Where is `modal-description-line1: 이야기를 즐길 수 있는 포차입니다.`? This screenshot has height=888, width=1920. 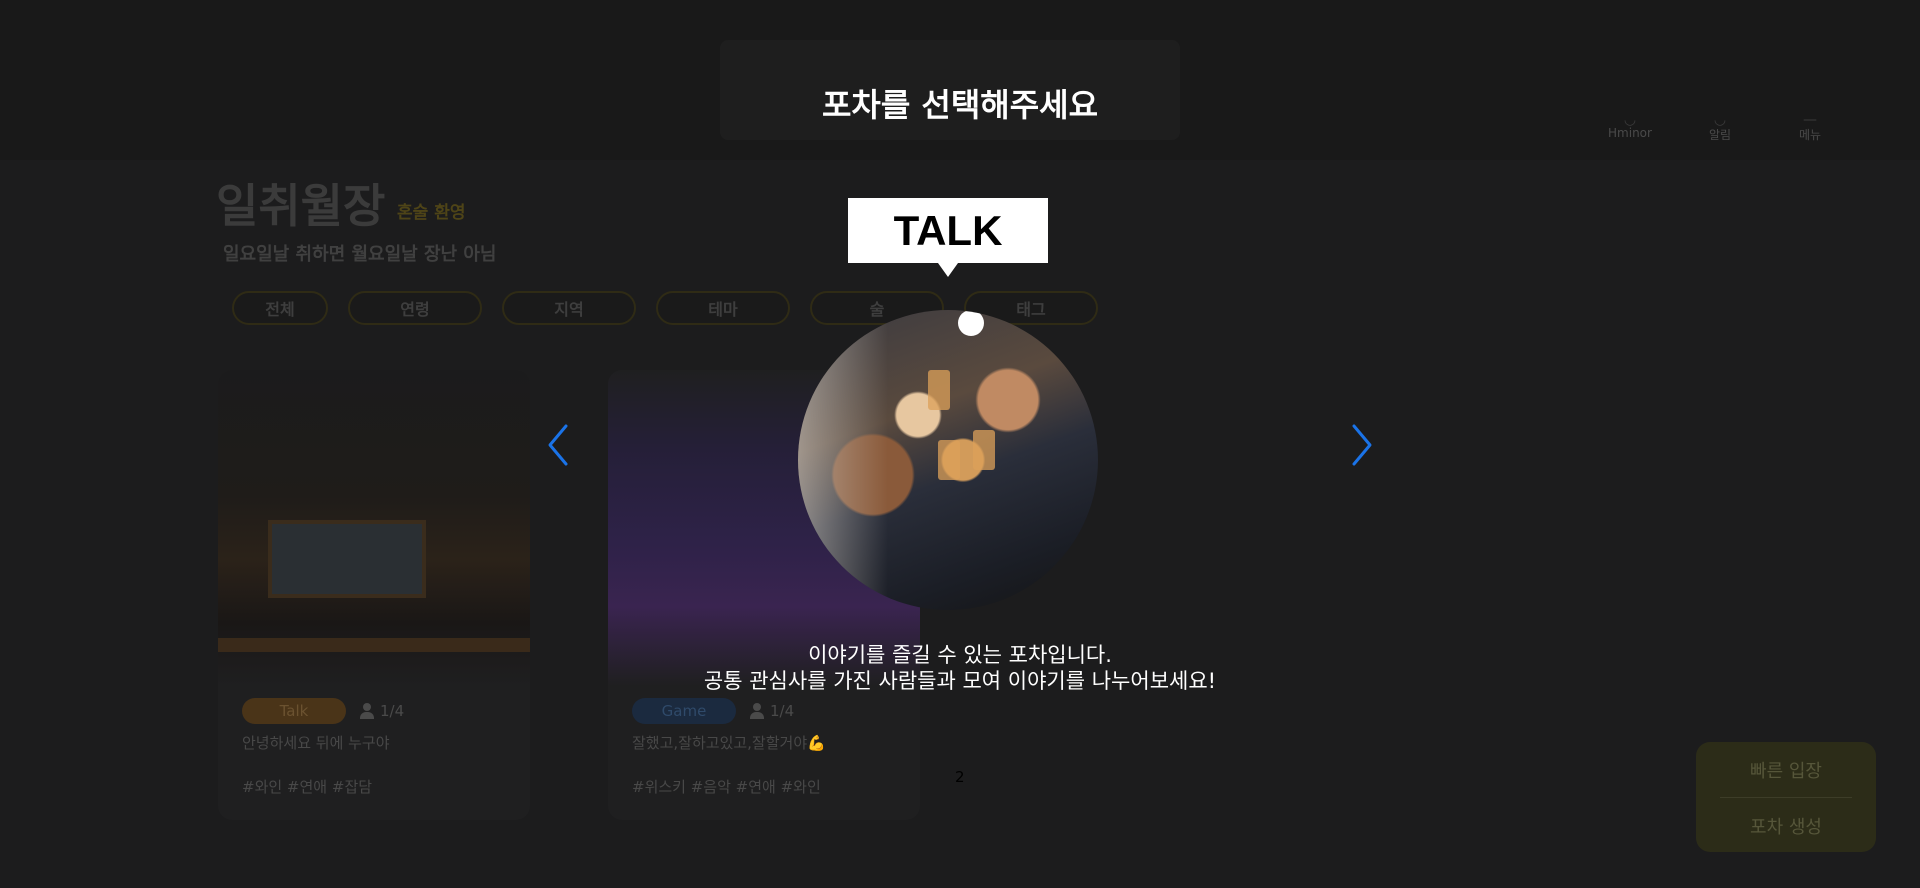 modal-description-line1: 이야기를 즐길 수 있는 포차입니다. is located at coordinates (960, 655).